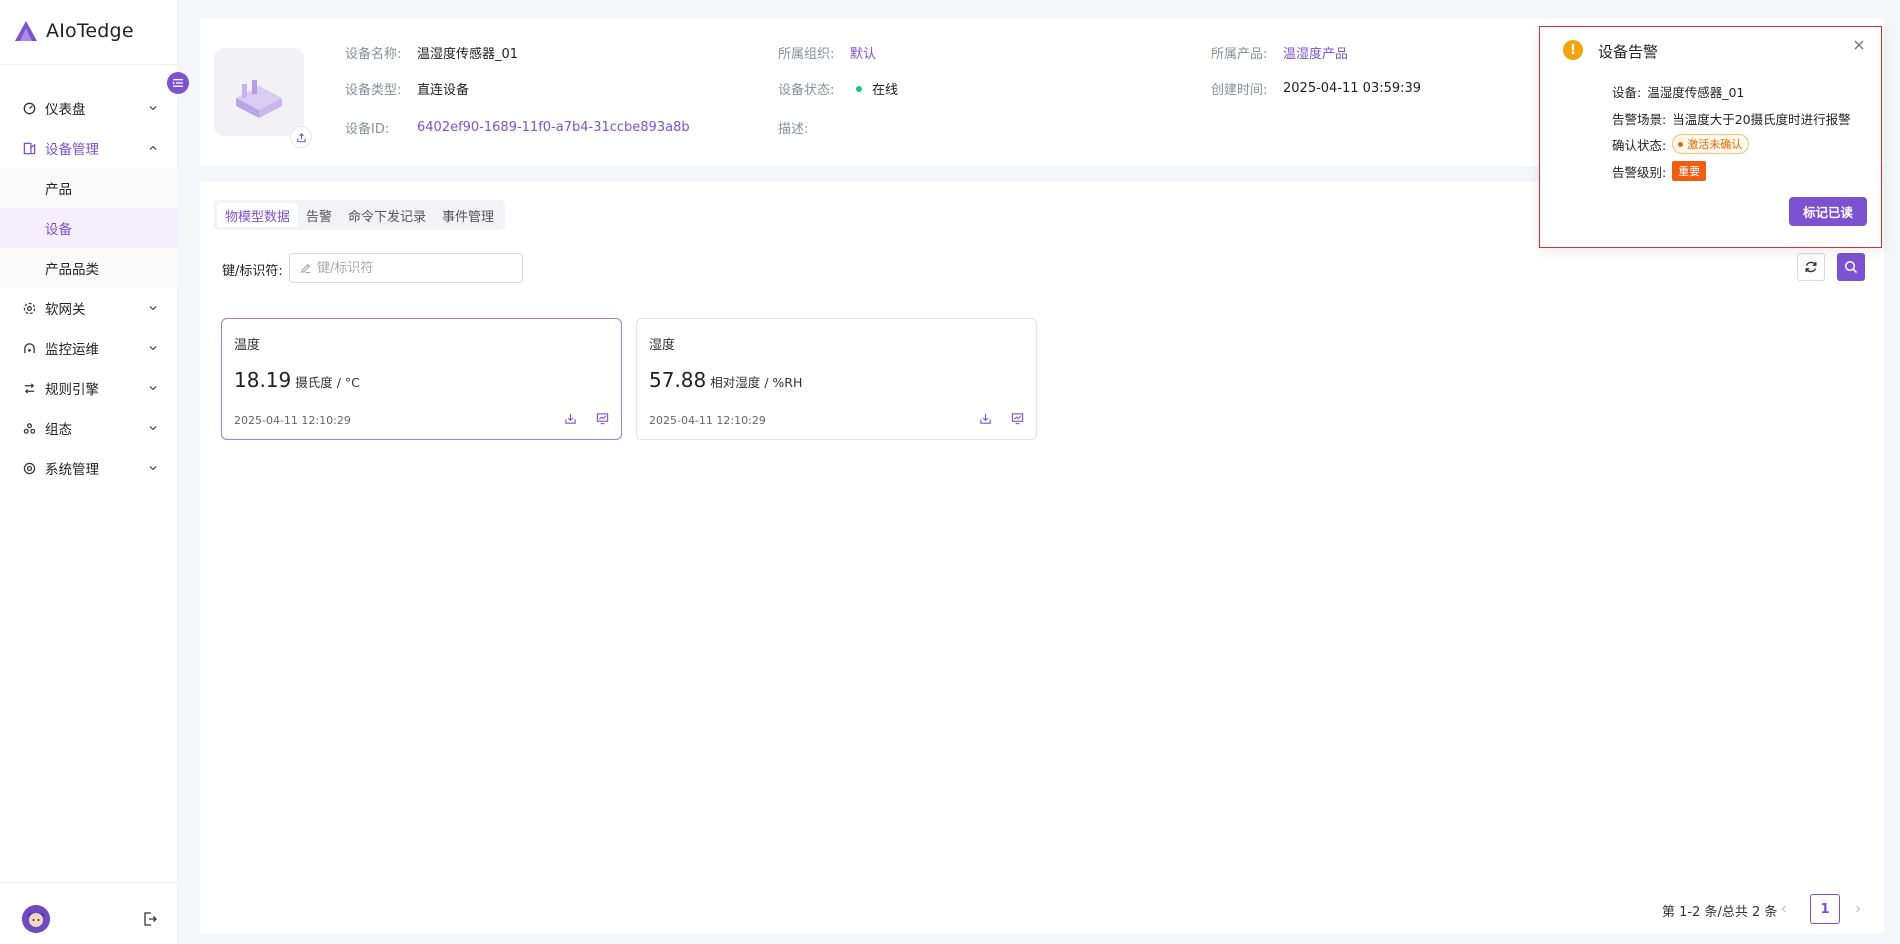  Describe the element at coordinates (678, 380) in the screenshot. I see `property-number: 57.88` at that location.